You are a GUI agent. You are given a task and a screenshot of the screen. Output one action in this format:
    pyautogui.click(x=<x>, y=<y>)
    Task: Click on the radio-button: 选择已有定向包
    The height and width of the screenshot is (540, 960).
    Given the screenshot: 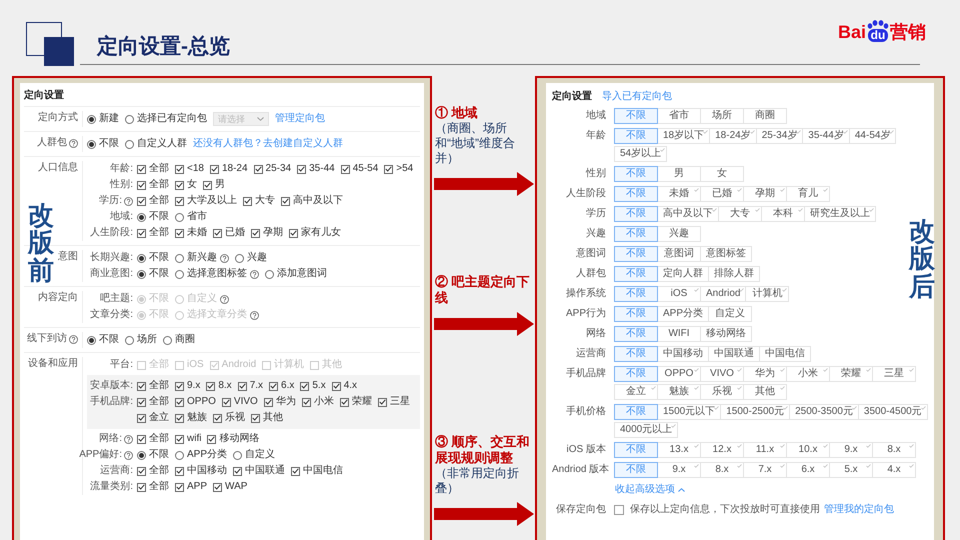 What is the action you would take?
    pyautogui.click(x=166, y=119)
    